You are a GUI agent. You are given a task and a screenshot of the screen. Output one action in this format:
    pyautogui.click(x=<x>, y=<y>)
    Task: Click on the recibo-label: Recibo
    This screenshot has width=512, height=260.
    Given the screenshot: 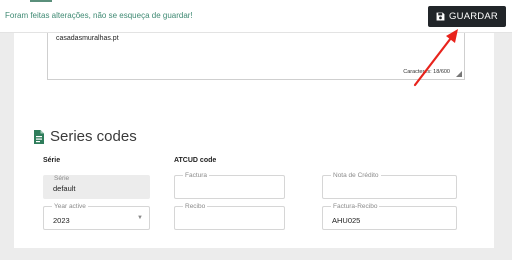 What is the action you would take?
    pyautogui.click(x=195, y=207)
    